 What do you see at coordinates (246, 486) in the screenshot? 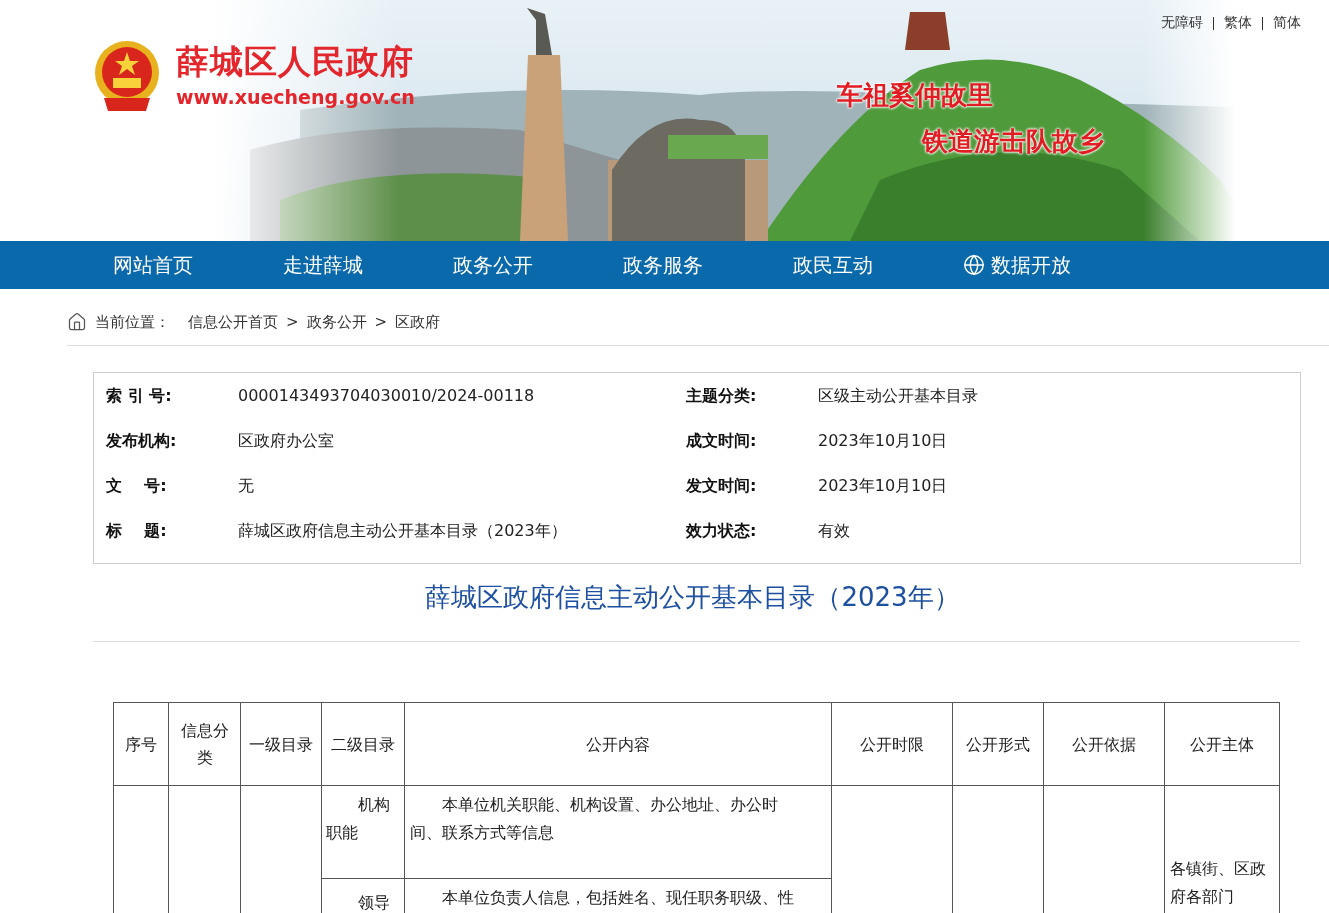
I see `info-value: 无` at bounding box center [246, 486].